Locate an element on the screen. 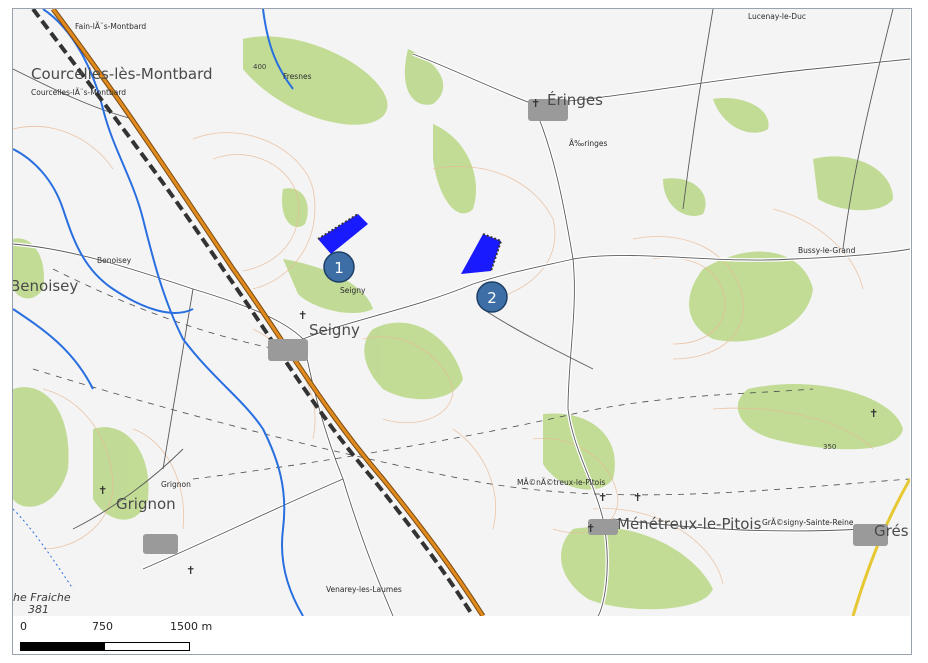 This screenshot has width=928, height=663. label-gresigny-small: GrÃ©signy-Sainte-Reine is located at coordinates (808, 522).